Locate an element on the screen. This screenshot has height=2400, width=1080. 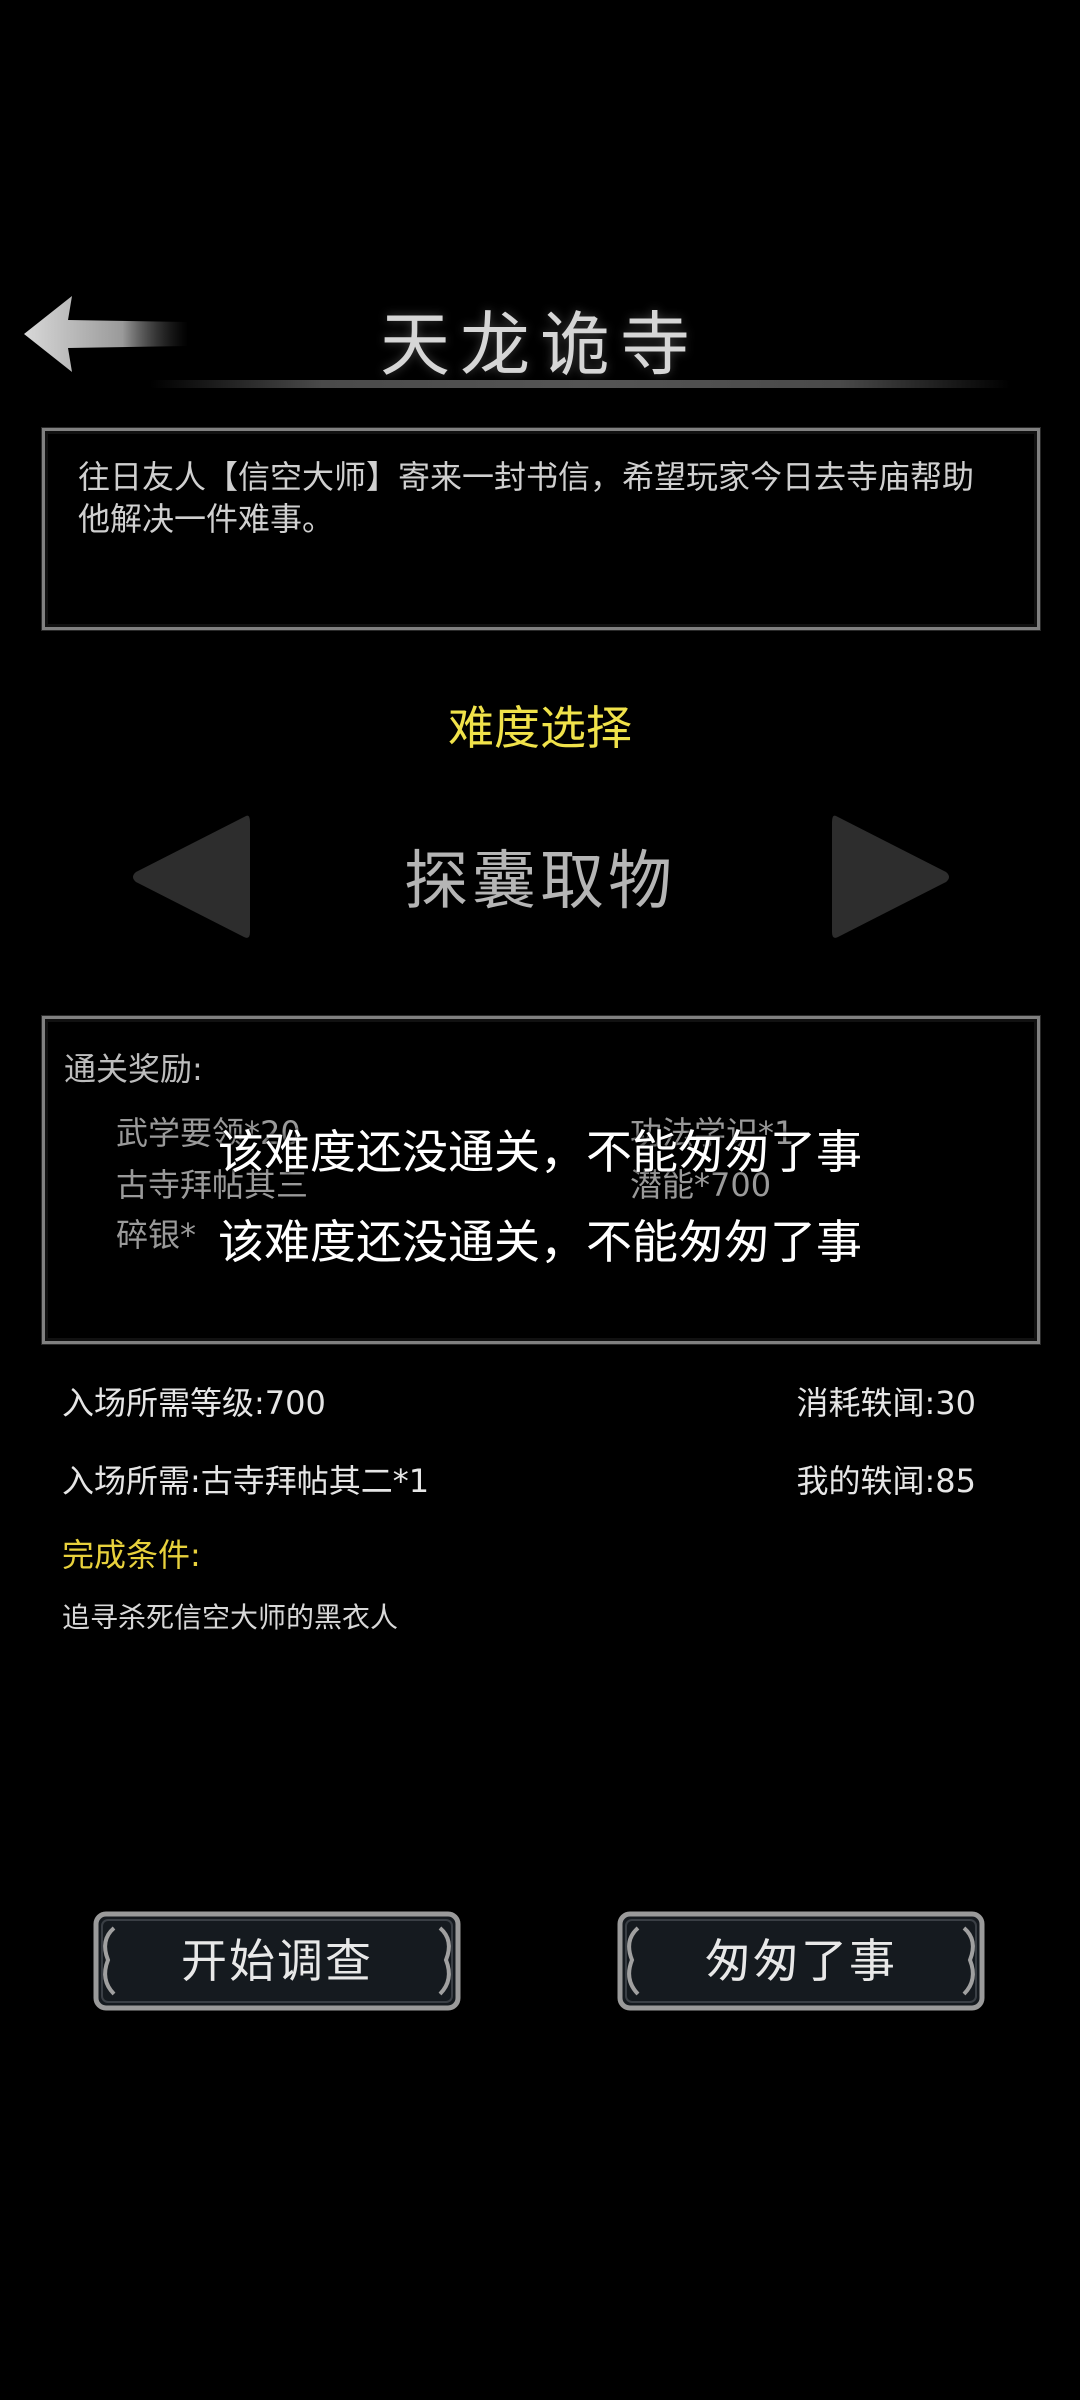
hasty-finish-label: 匆匆了事 is located at coordinates (801, 1961).